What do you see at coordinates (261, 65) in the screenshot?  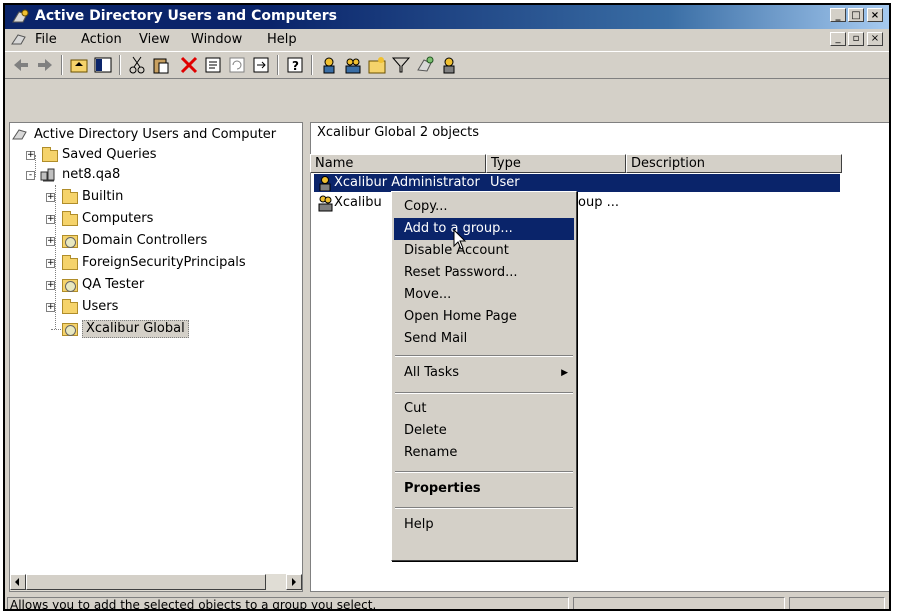 I see `export-list-icon` at bounding box center [261, 65].